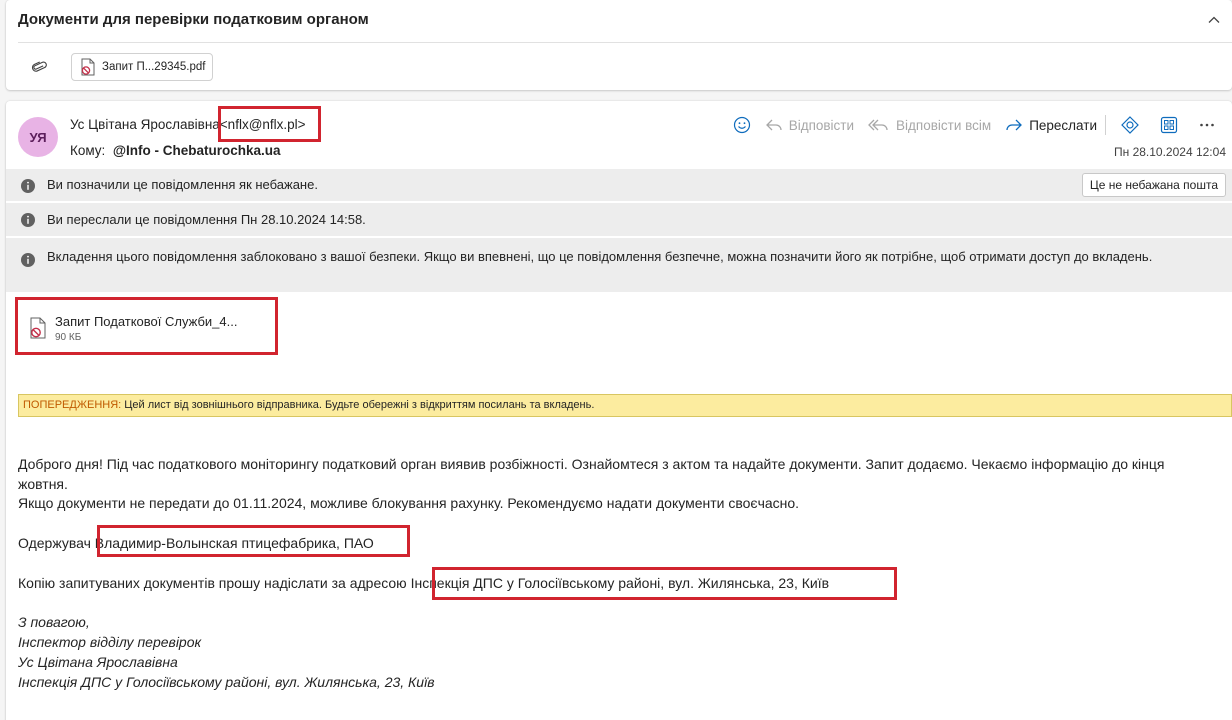 This screenshot has height=720, width=1232. Describe the element at coordinates (98, 662) in the screenshot. I see `signature-line-3: Ус Цвітана Ярославівна` at that location.